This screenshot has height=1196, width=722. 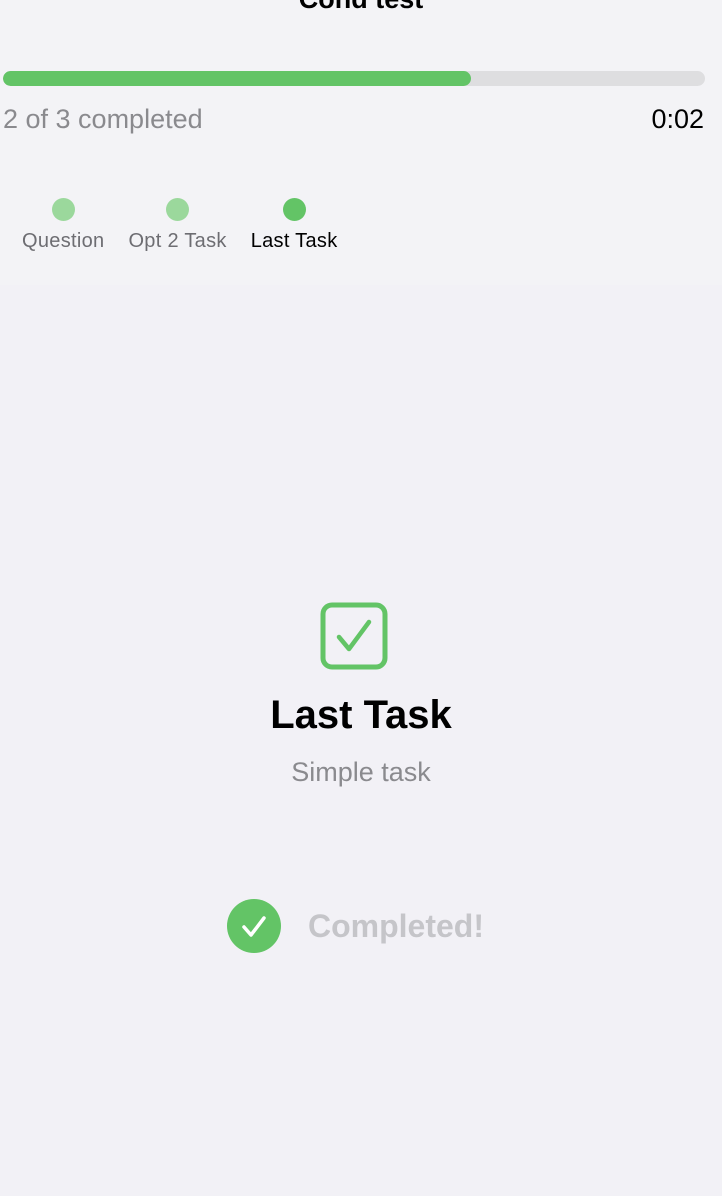 What do you see at coordinates (177, 241) in the screenshot?
I see `step-label: Opt 2 Task` at bounding box center [177, 241].